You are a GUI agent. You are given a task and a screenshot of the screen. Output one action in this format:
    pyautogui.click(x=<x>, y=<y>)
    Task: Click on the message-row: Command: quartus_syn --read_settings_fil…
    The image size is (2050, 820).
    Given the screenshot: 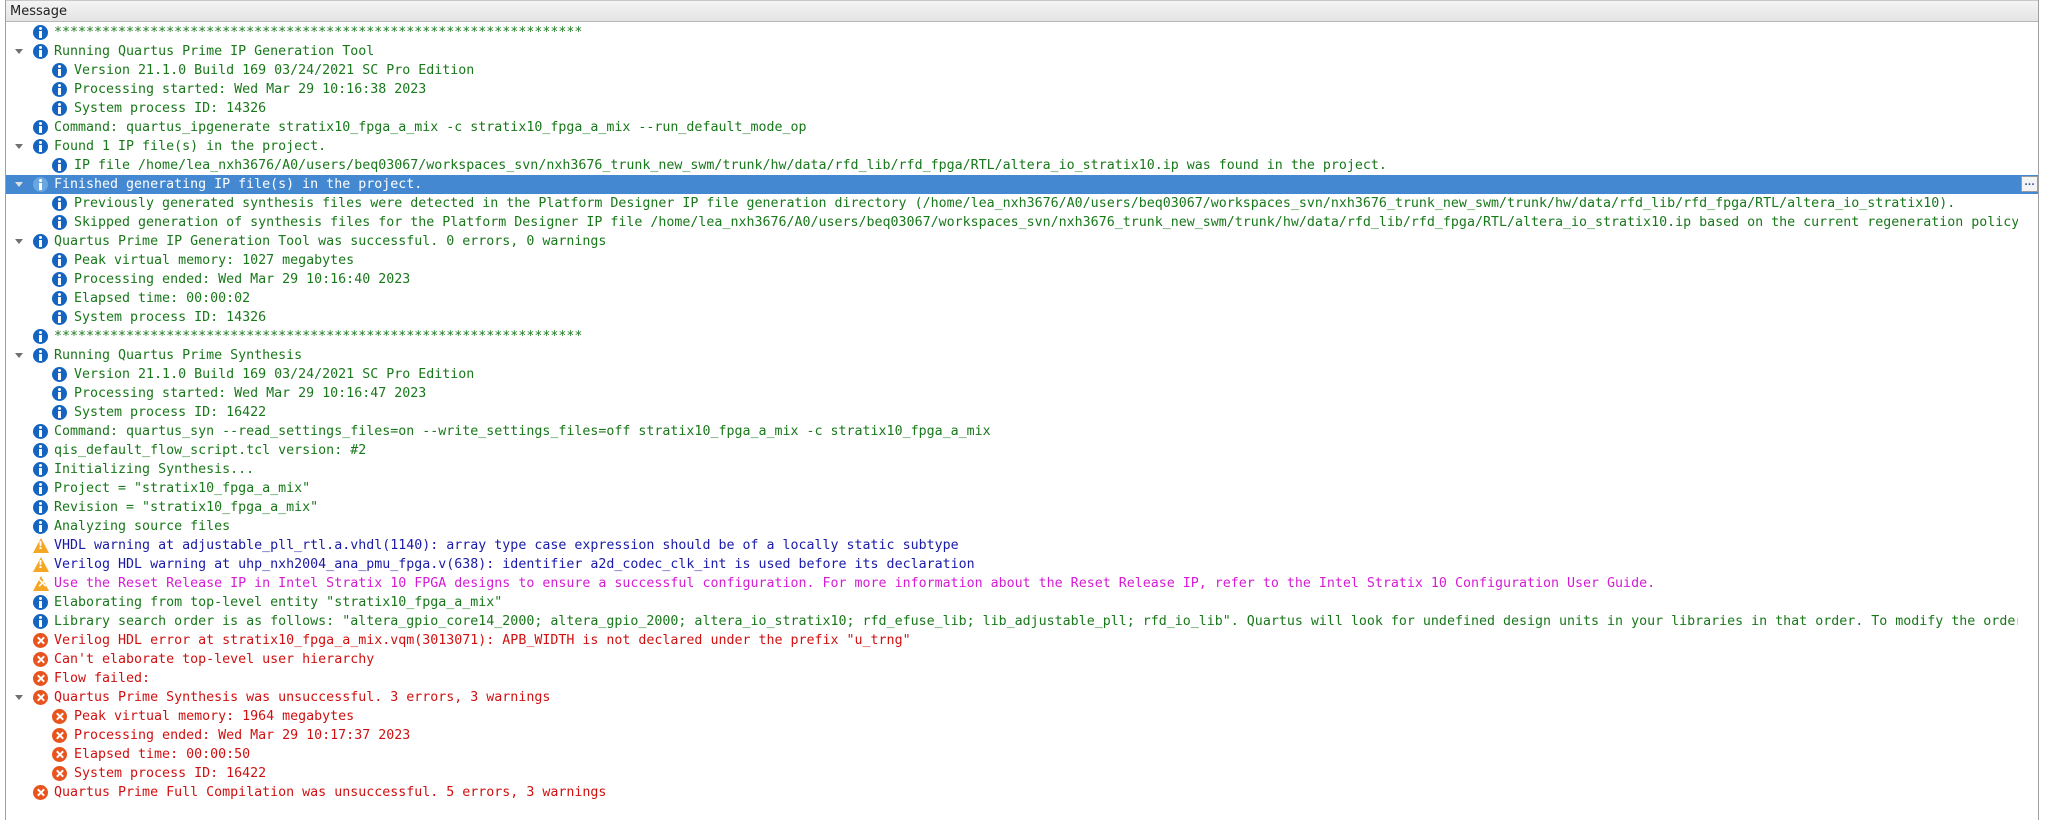 What is the action you would take?
    pyautogui.click(x=1022, y=431)
    